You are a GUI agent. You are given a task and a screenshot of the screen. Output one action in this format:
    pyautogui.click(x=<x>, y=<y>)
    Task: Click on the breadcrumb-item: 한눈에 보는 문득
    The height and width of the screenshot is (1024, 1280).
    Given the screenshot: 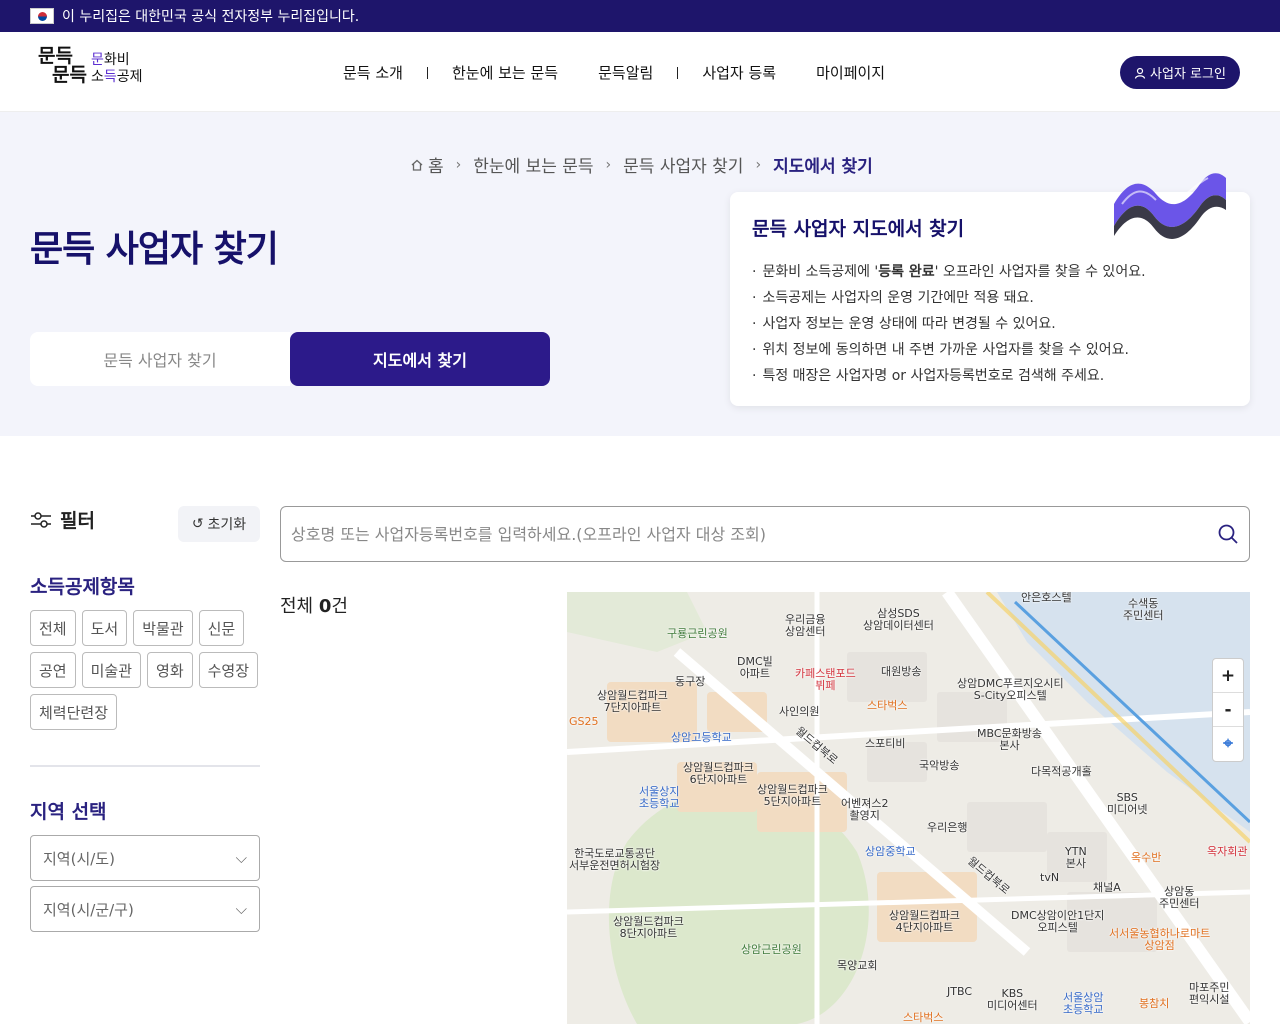 What is the action you would take?
    pyautogui.click(x=533, y=164)
    